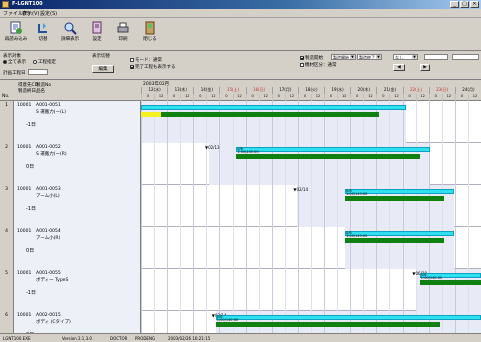 The height and width of the screenshot is (342, 481). I want to click on row-info: 10001 A001-0055 ボディー TypeS -1日, so click(77, 290).